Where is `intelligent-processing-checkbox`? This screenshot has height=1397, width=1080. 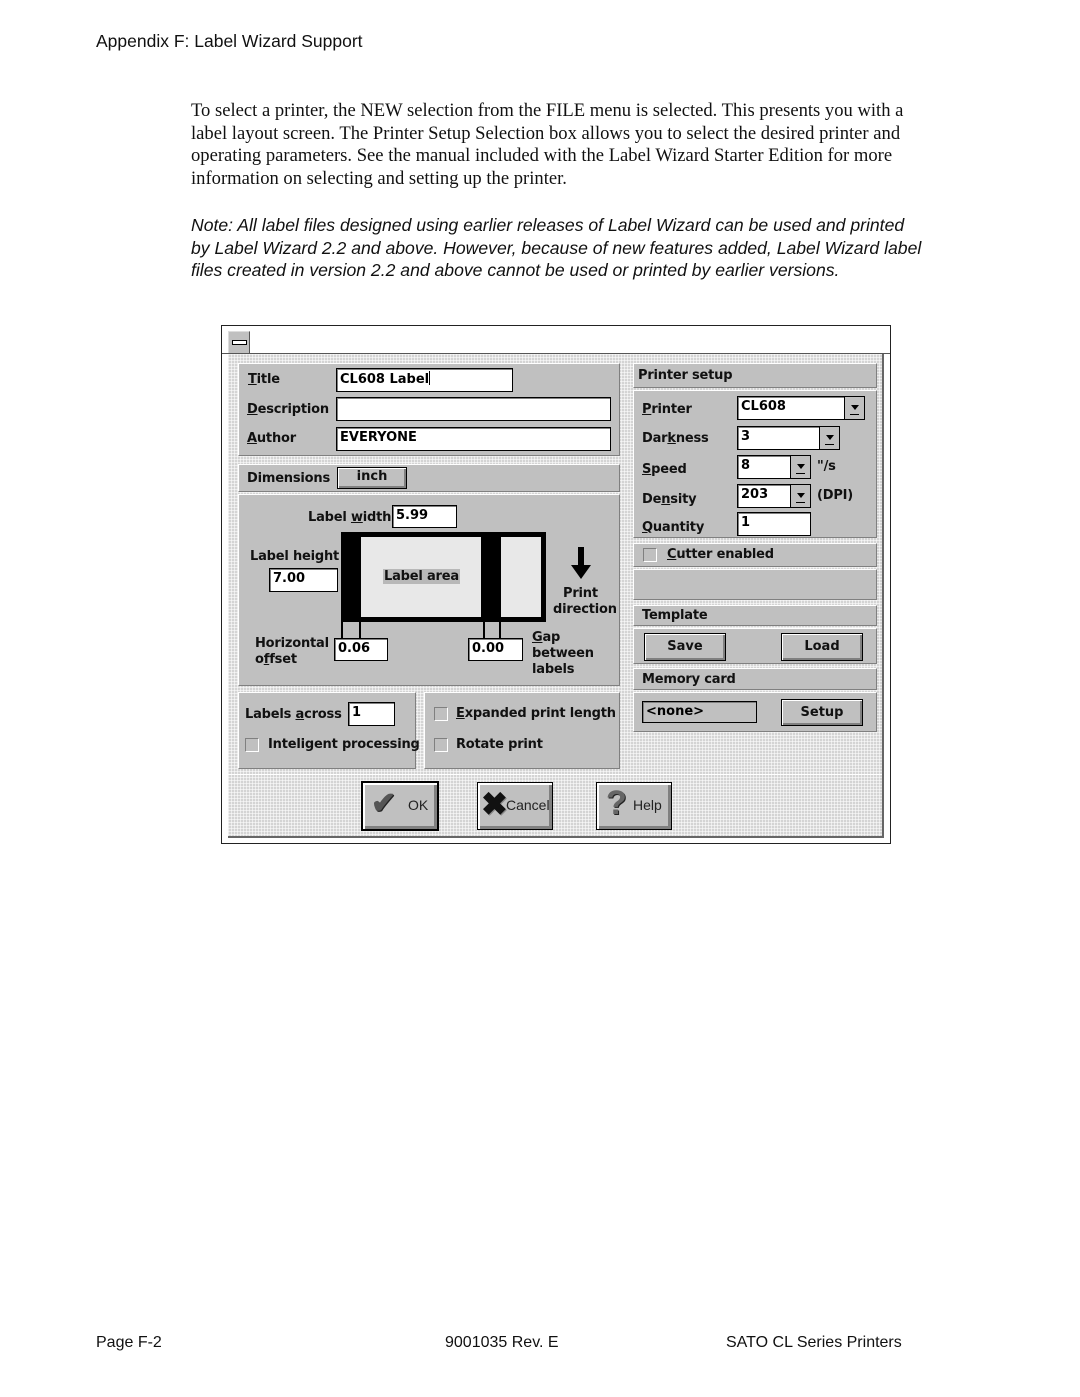 intelligent-processing-checkbox is located at coordinates (252, 745).